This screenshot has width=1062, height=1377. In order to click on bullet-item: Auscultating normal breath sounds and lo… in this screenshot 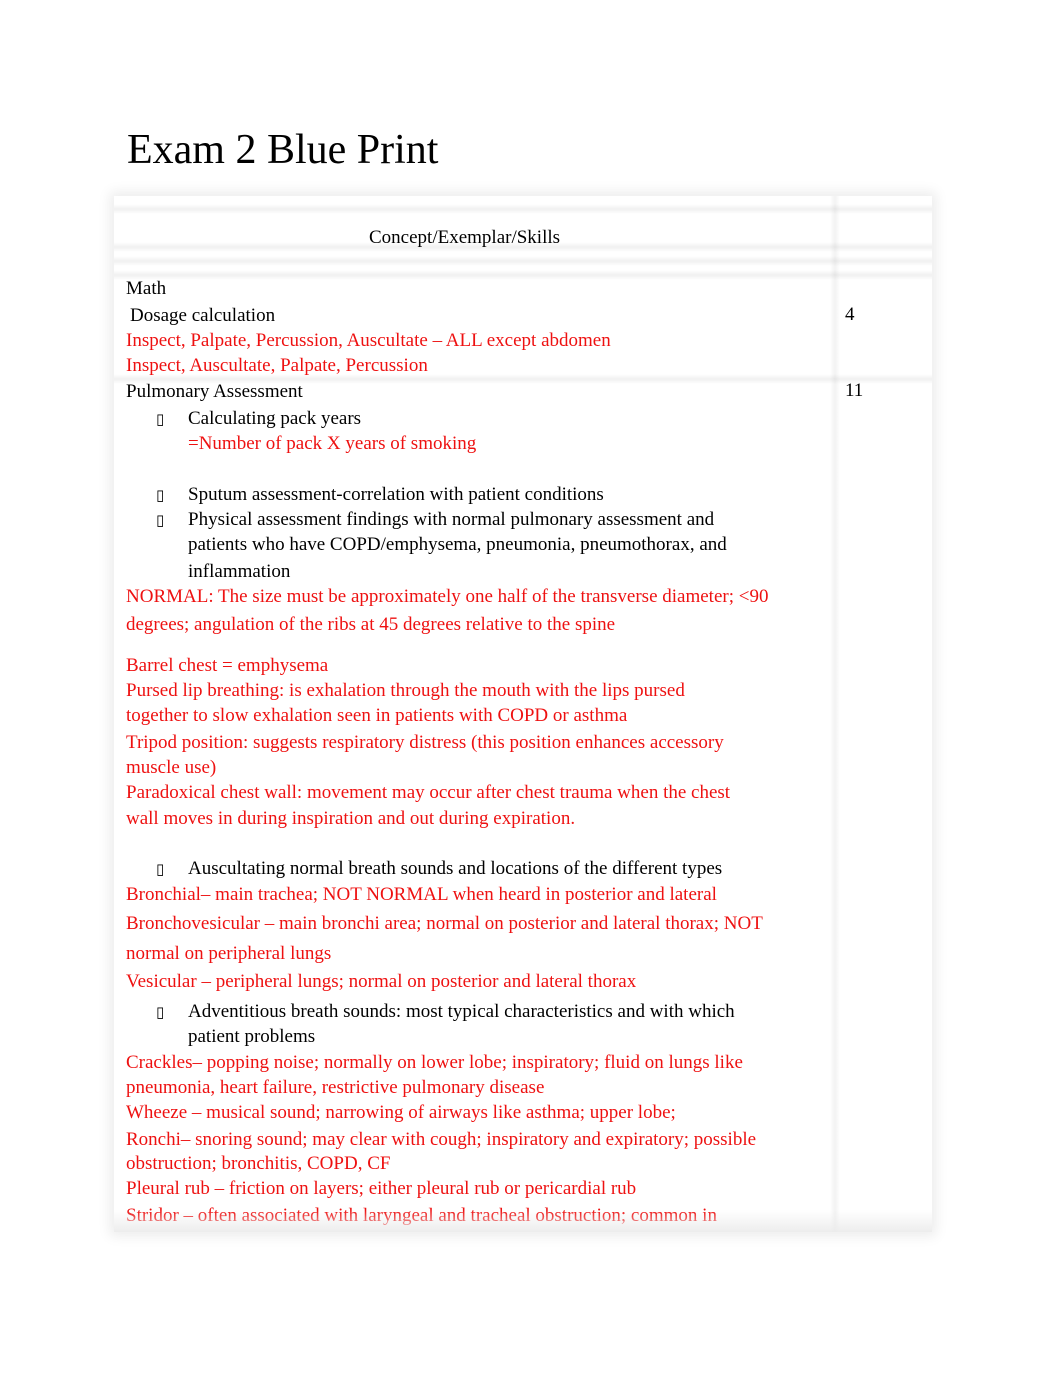, I will do `click(455, 868)`.